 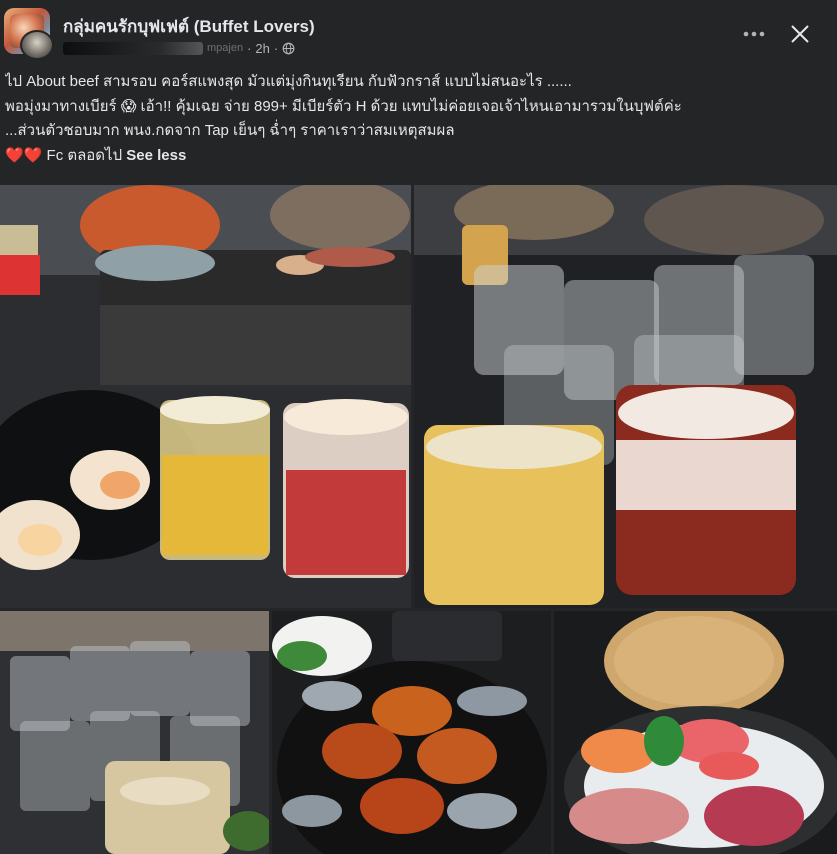 What do you see at coordinates (134, 732) in the screenshot?
I see `photo-empty-glasses` at bounding box center [134, 732].